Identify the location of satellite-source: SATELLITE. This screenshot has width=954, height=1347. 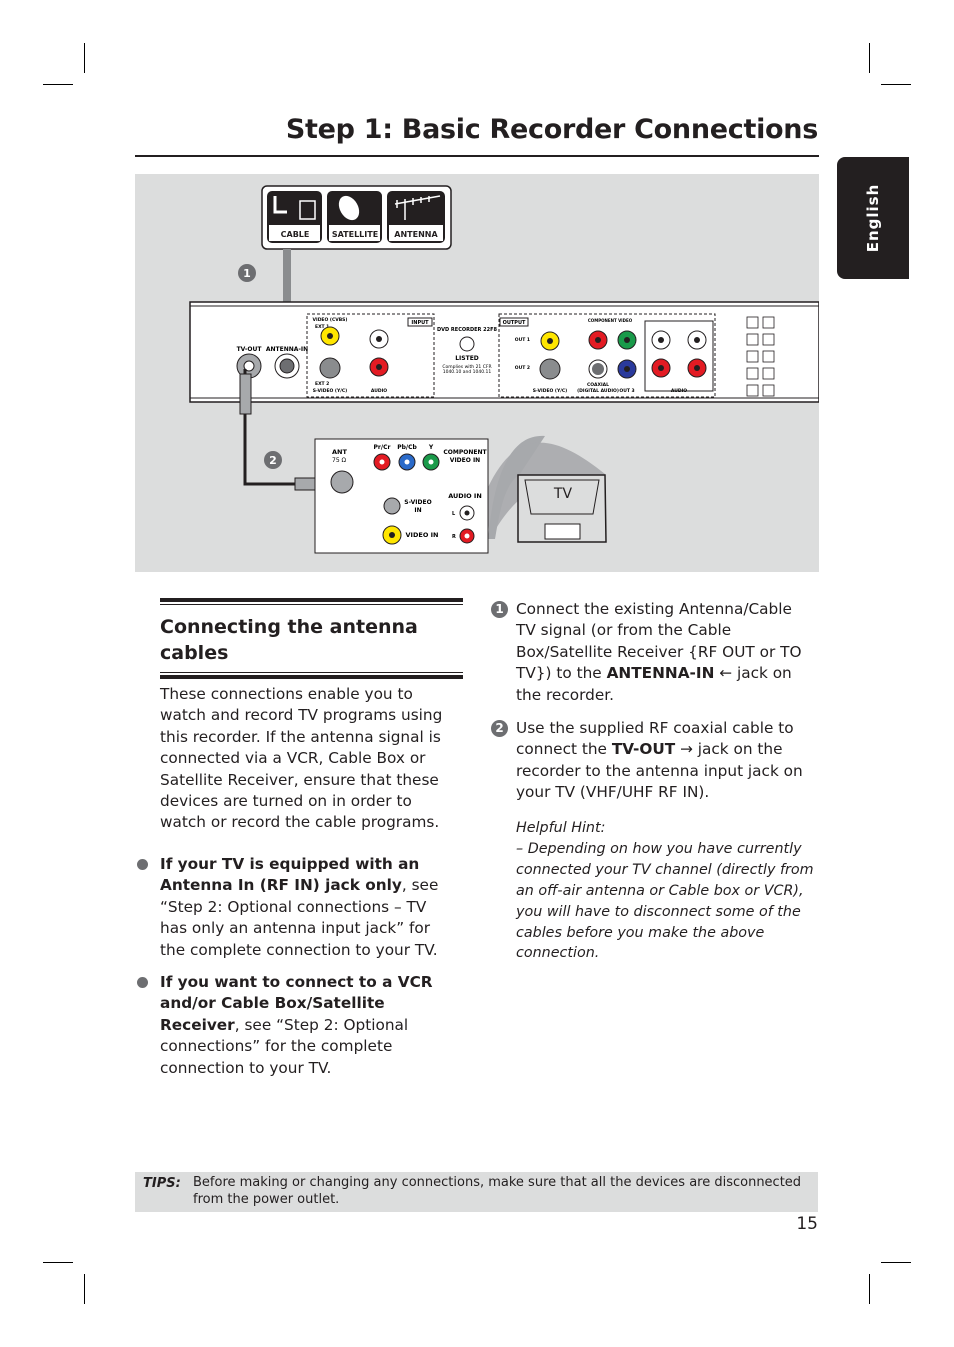
(354, 217).